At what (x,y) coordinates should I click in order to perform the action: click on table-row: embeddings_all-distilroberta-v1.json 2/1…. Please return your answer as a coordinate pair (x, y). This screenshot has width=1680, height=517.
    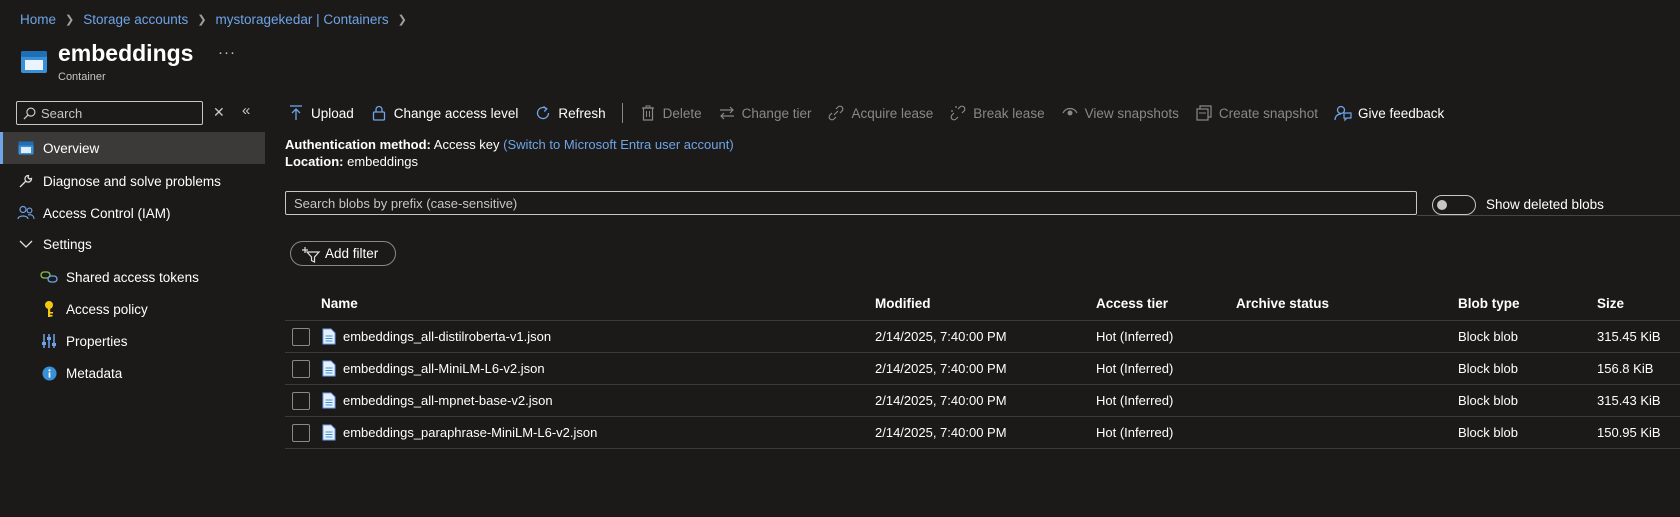
    Looking at the image, I should click on (982, 337).